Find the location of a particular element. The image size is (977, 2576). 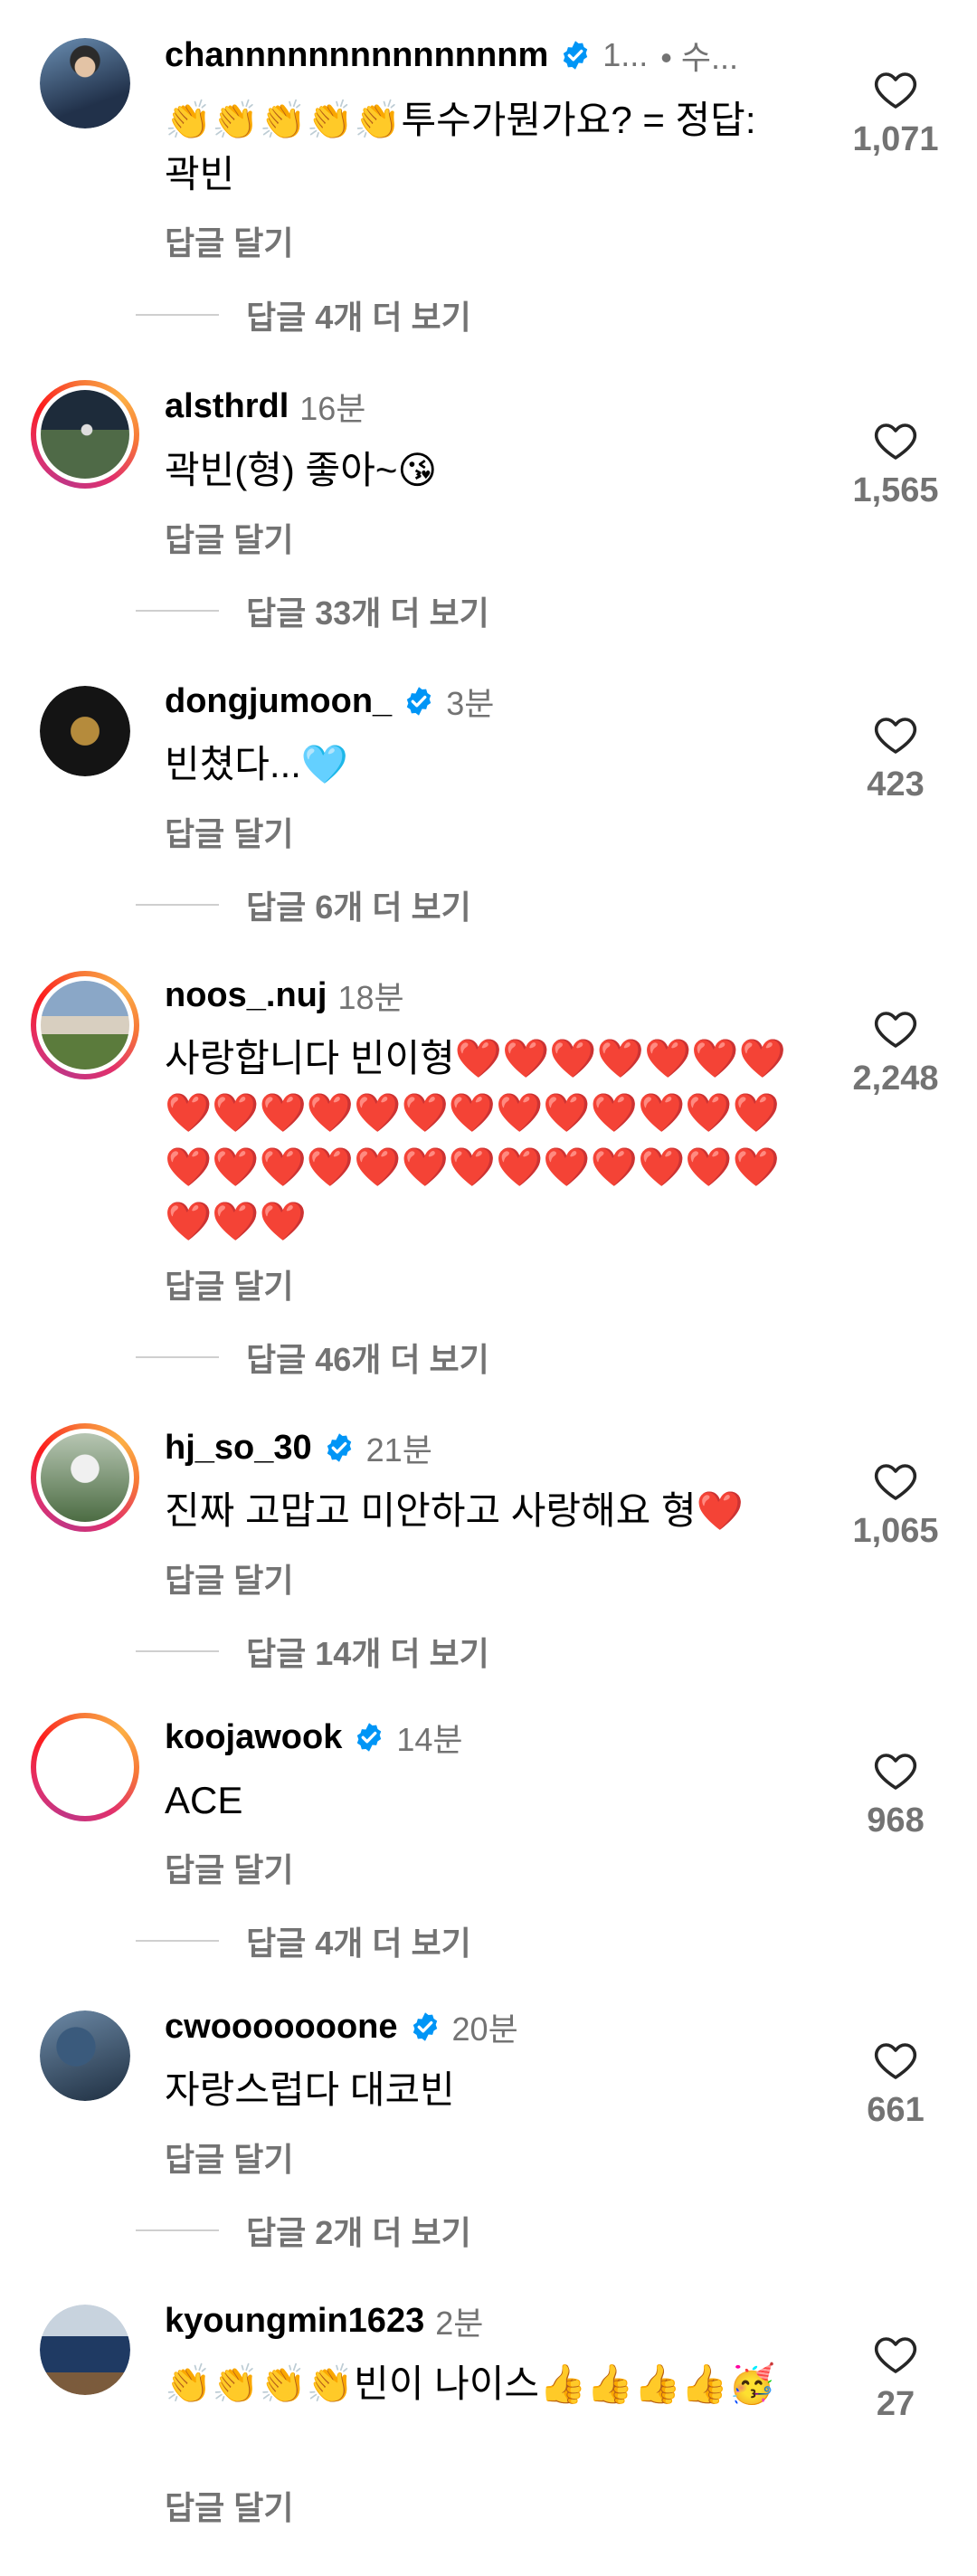

like-button: 2,248 is located at coordinates (896, 1053).